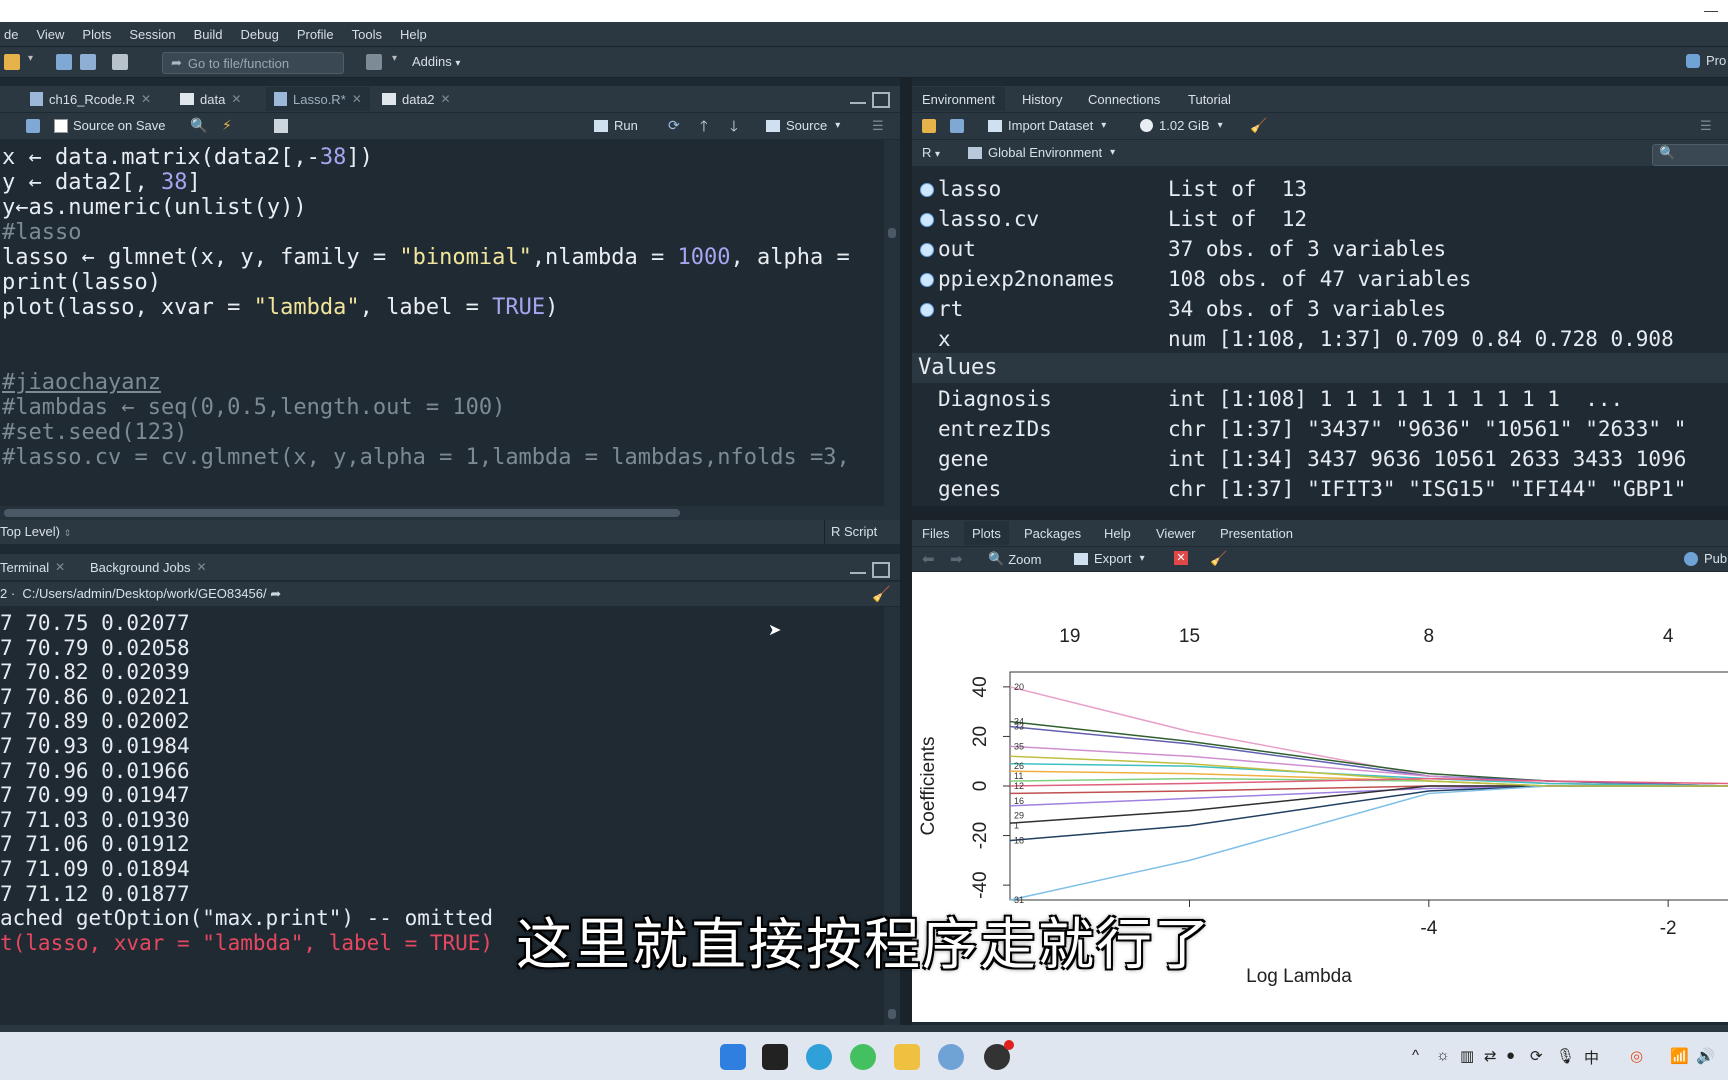 The image size is (1728, 1080). Describe the element at coordinates (1041, 152) in the screenshot. I see `environment-scope-selector: Global Environment ▾` at that location.